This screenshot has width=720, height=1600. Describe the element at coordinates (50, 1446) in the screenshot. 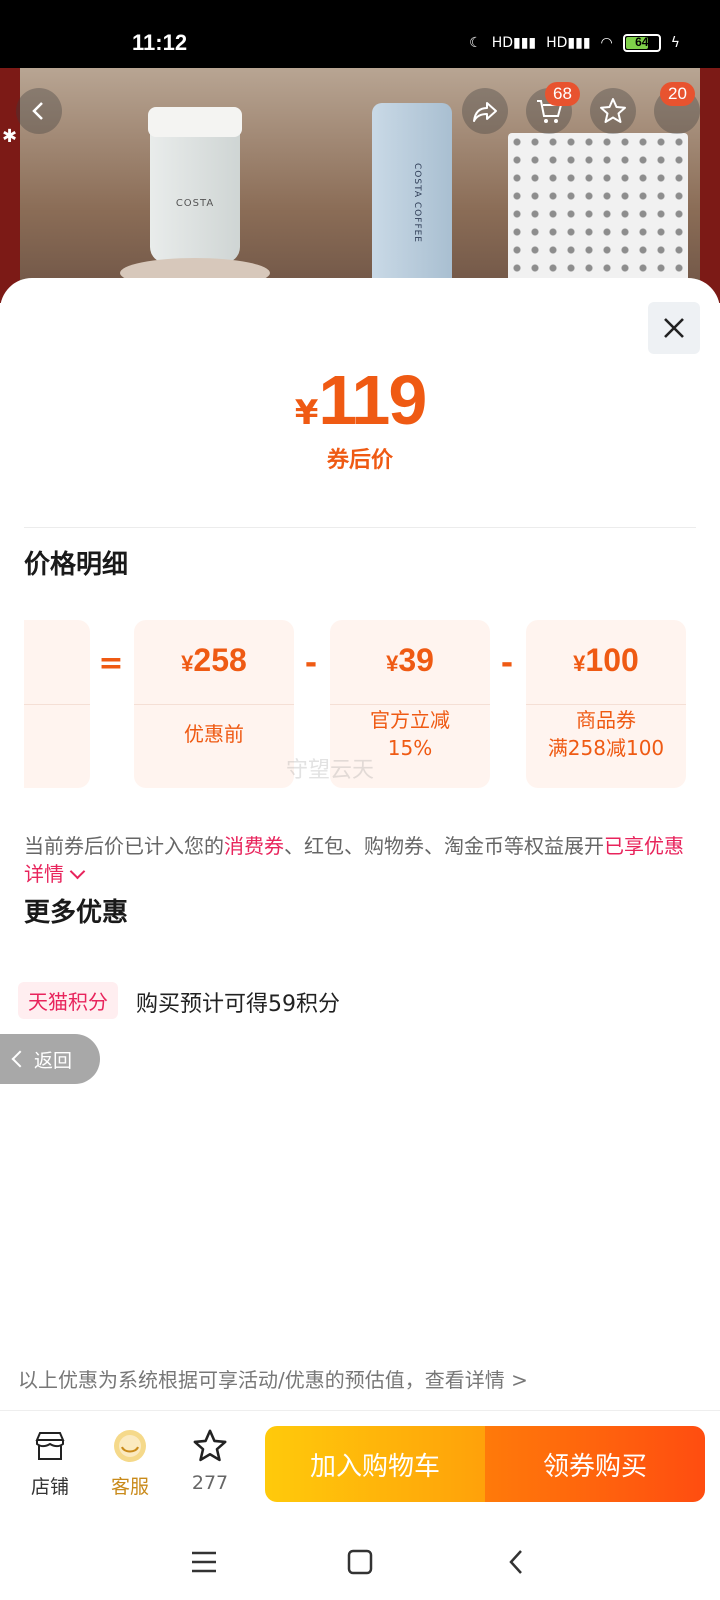

I see `store-icon` at that location.